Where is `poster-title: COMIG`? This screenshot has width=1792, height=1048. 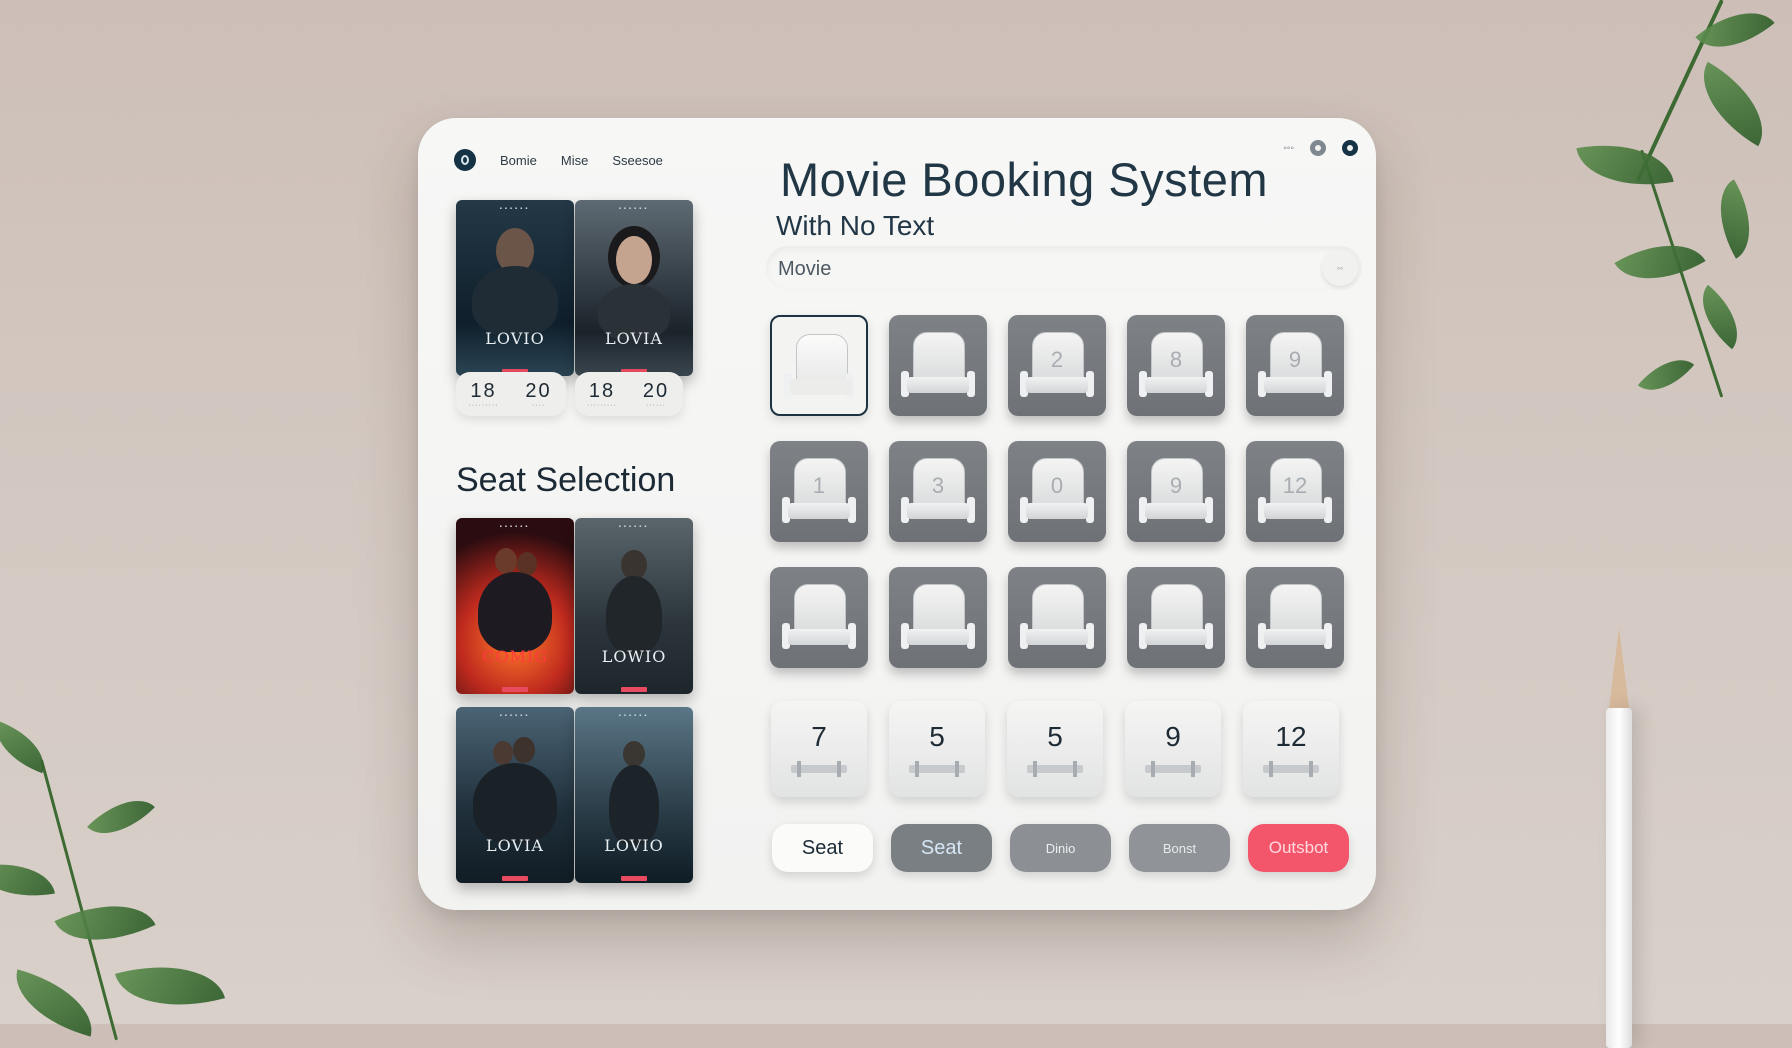 poster-title: COMIG is located at coordinates (515, 656).